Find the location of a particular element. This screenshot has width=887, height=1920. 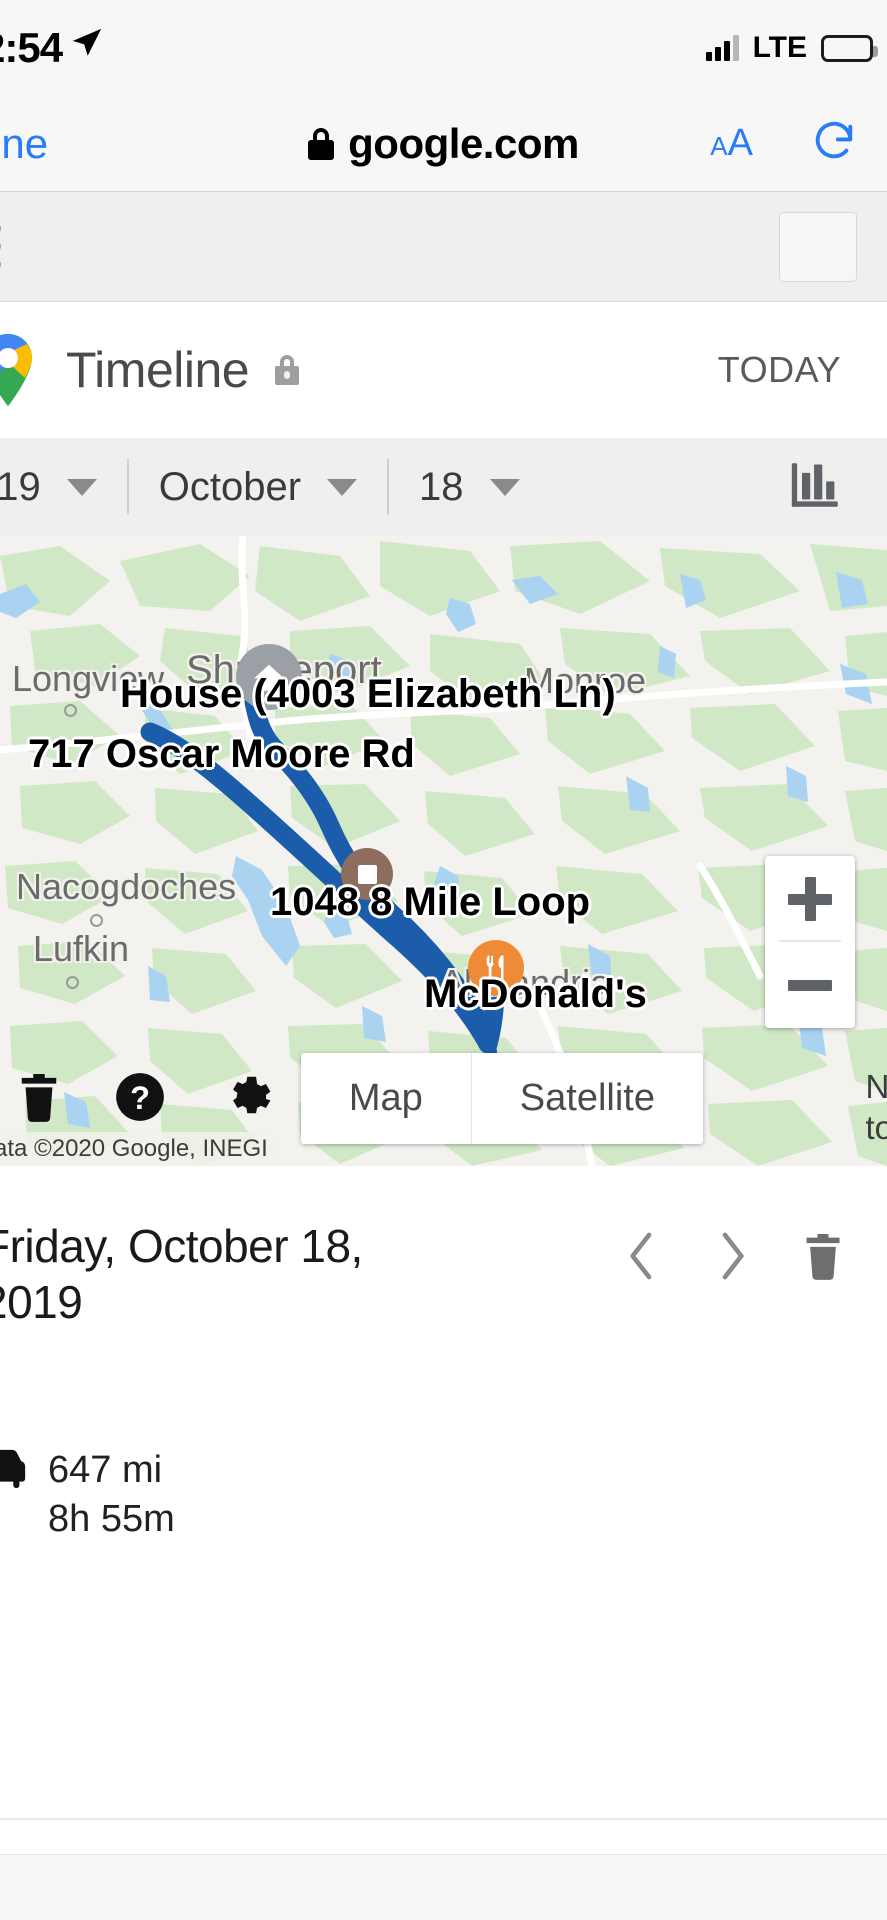

month-value: October is located at coordinates (230, 486).